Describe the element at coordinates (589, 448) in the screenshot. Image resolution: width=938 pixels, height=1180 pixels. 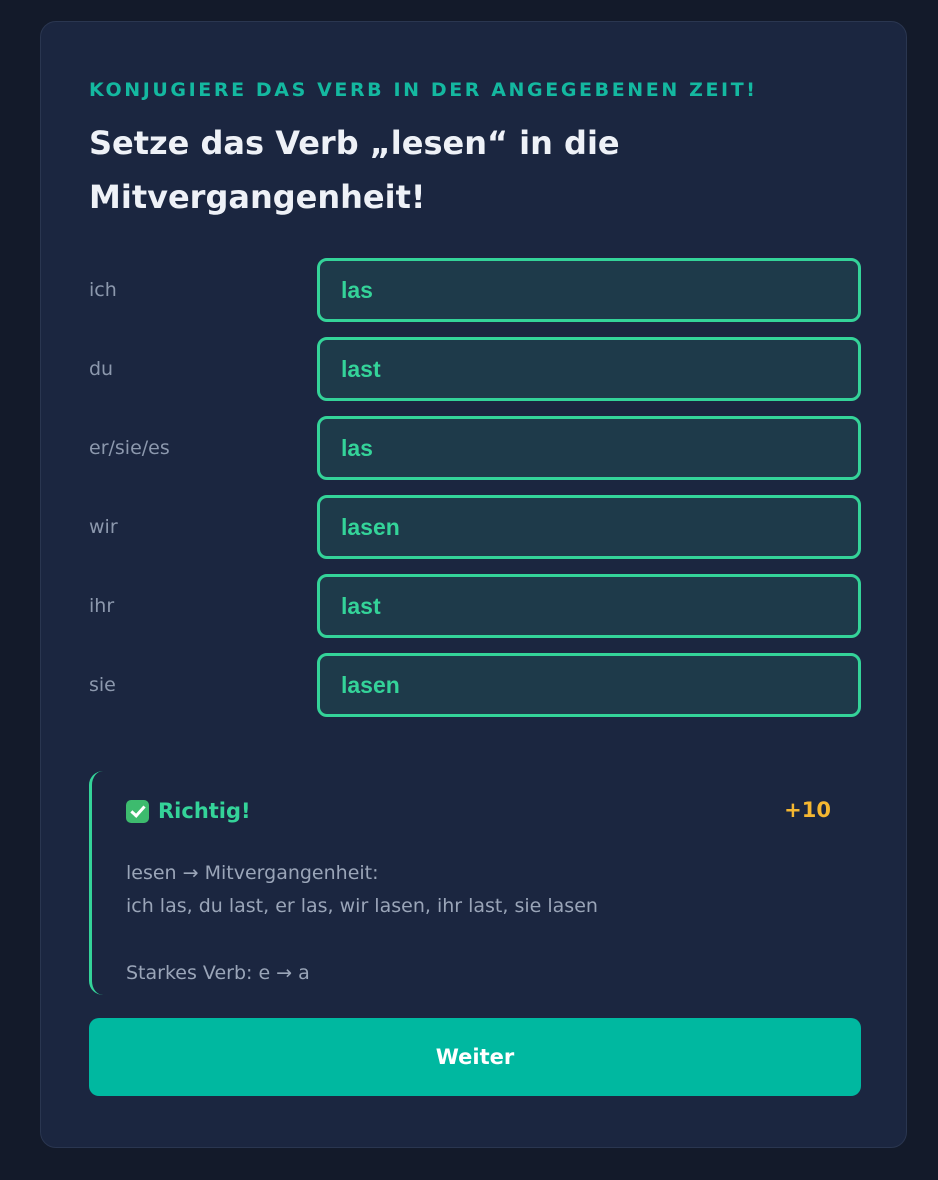
I see `answer-input-er-sie-es` at that location.